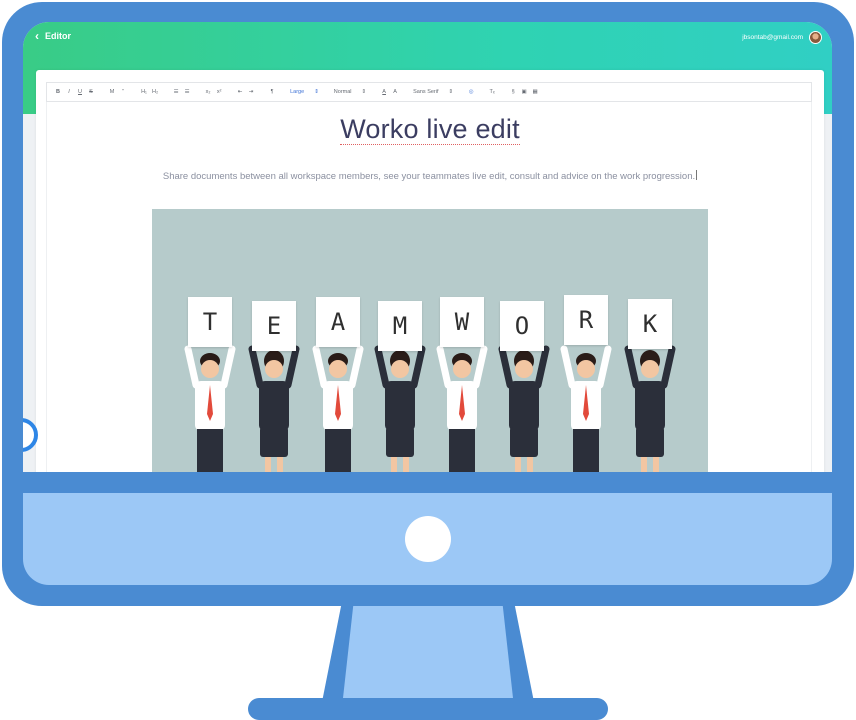 Image resolution: width=856 pixels, height=720 pixels. I want to click on letter-card-k-text: K, so click(650, 324).